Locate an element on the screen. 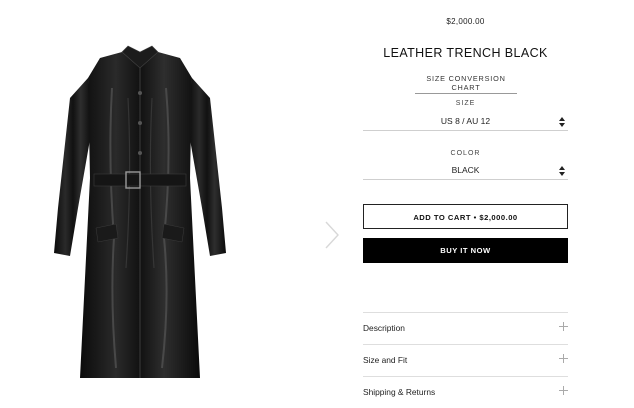 The width and height of the screenshot is (634, 408). product-title: LEATHER TRENCH BLACK is located at coordinates (465, 53).